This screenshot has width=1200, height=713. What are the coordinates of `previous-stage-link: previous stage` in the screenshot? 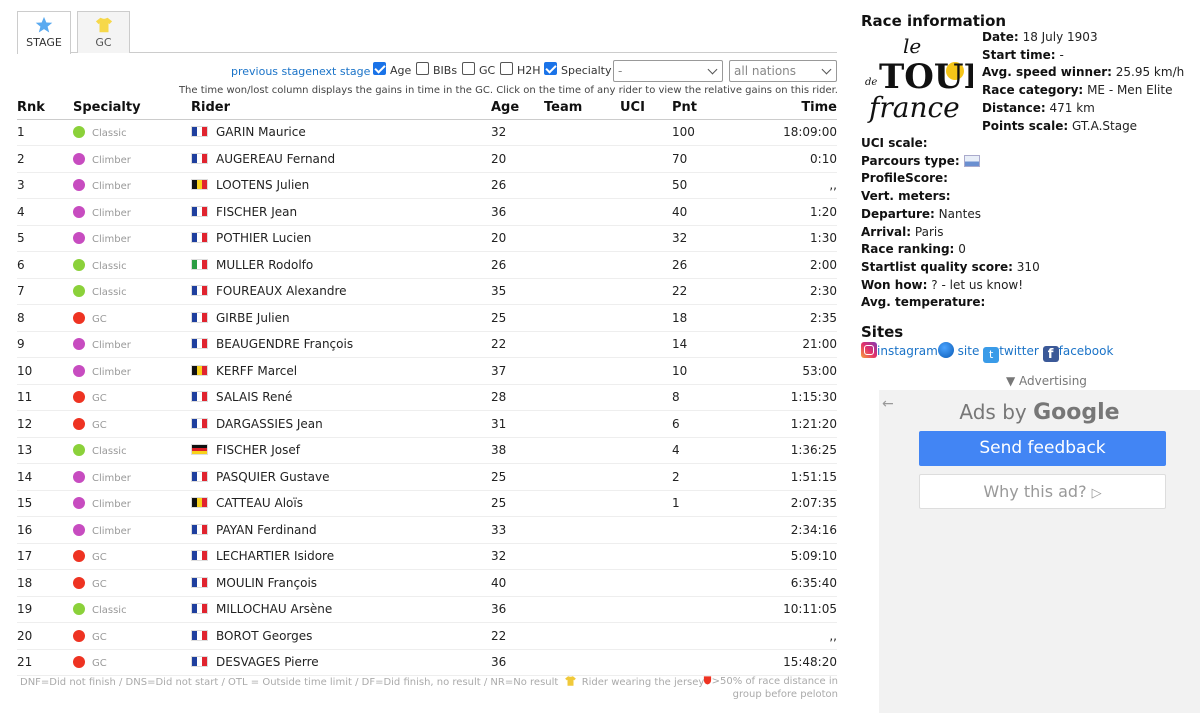 It's located at (271, 71).